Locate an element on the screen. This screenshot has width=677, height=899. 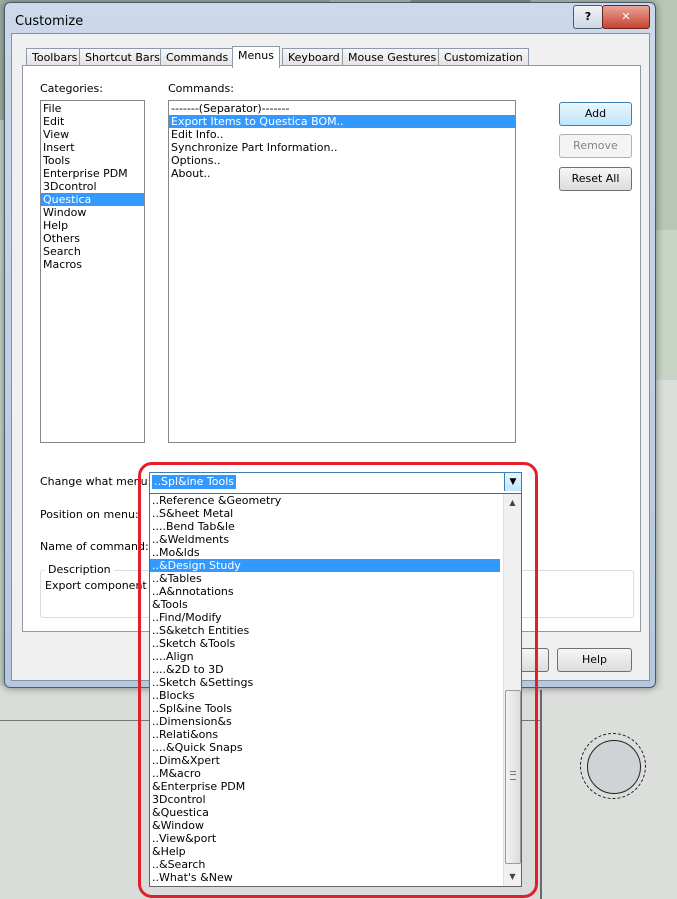
category-item: Search is located at coordinates (92, 251).